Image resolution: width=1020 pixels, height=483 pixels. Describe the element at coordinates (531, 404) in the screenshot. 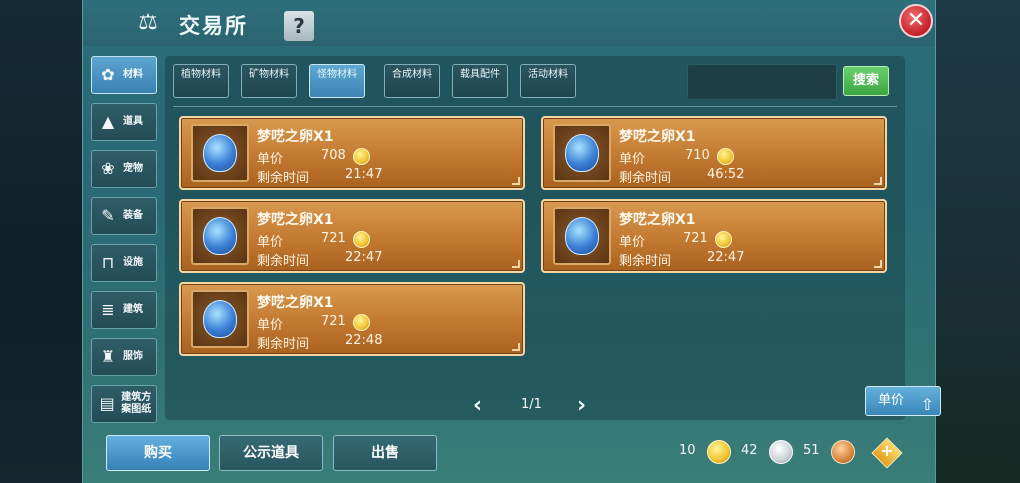

I see `page-indicator: 1/1` at that location.